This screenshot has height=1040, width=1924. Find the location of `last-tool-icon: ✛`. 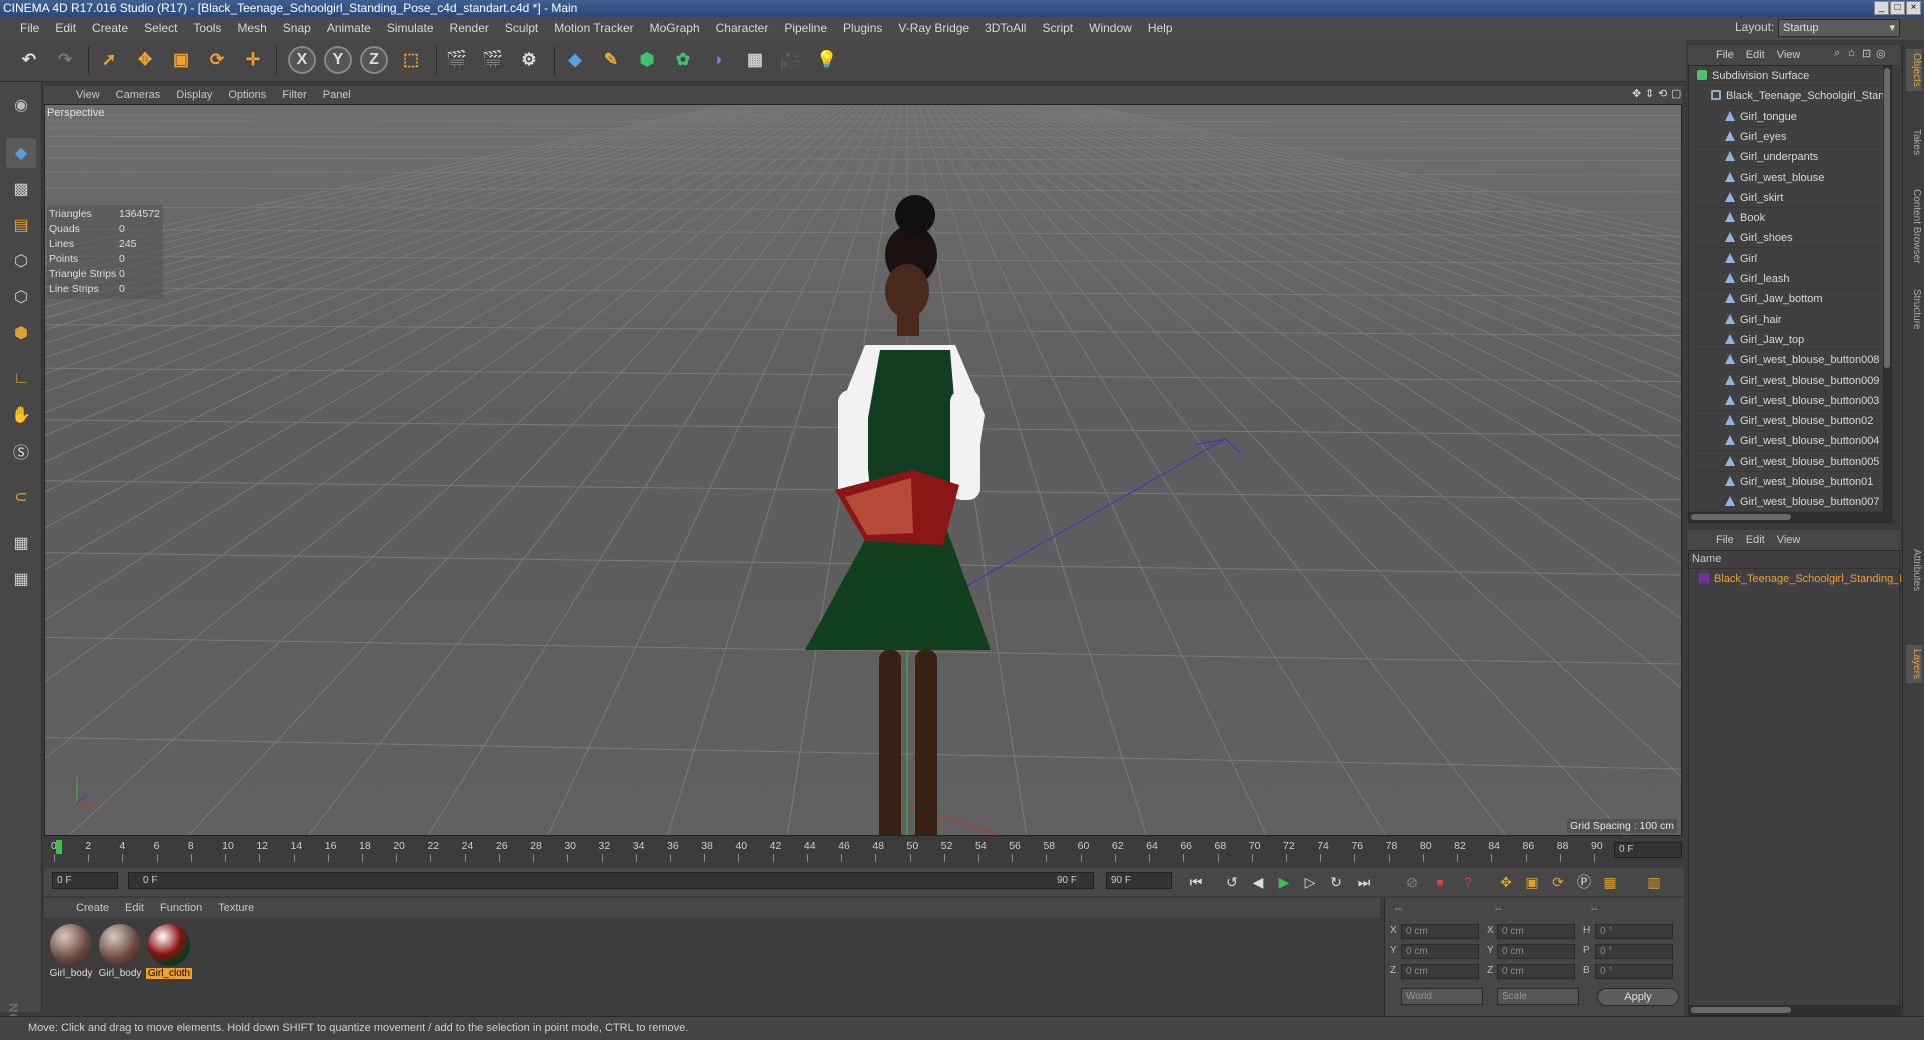

last-tool-icon: ✛ is located at coordinates (253, 60).